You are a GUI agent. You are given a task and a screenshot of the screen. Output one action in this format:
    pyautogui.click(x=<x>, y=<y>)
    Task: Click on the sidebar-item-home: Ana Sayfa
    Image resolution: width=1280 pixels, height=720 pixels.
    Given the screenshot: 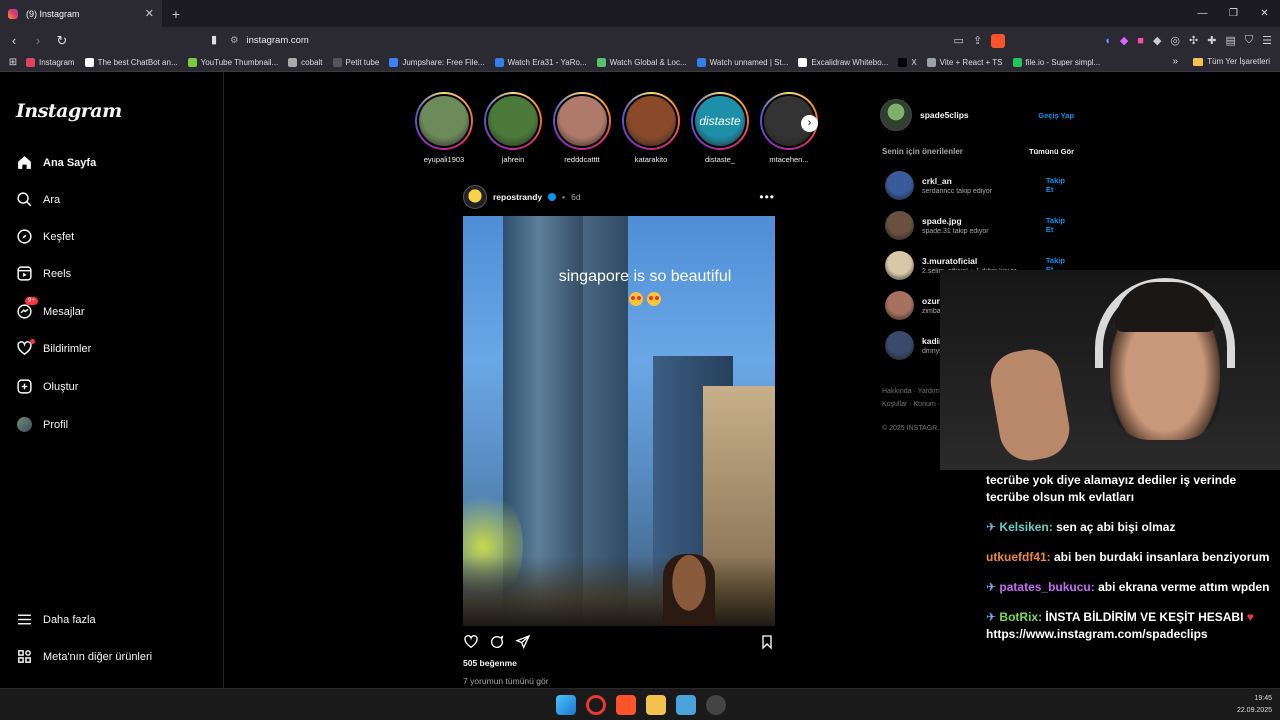 What is the action you would take?
    pyautogui.click(x=56, y=162)
    